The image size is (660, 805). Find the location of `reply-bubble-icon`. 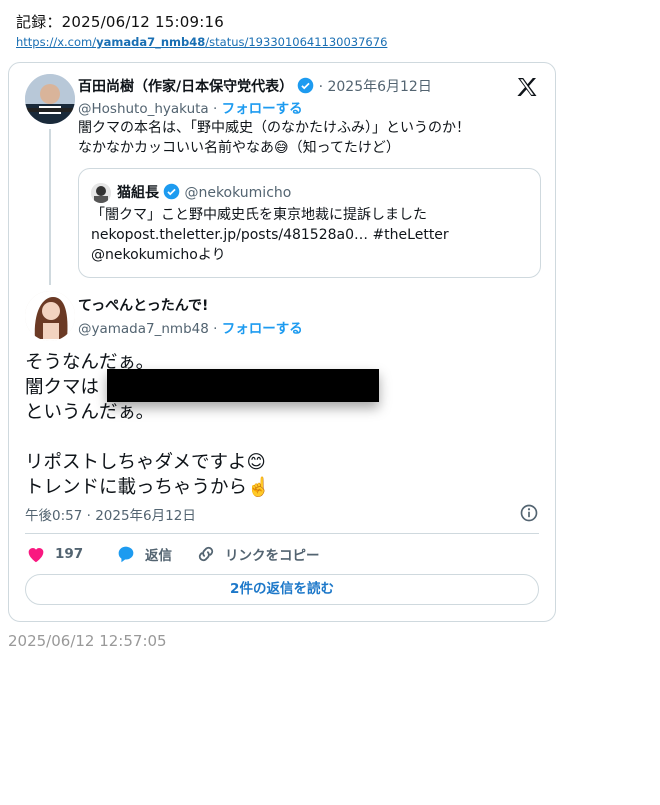

reply-bubble-icon is located at coordinates (126, 554).